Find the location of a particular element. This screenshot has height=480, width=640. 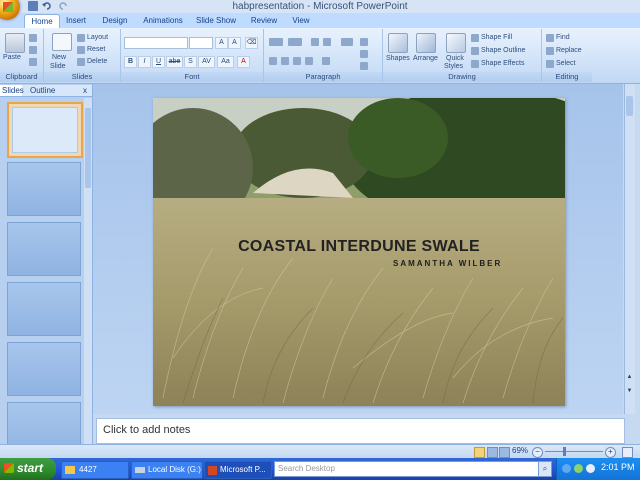

slide-subtitle: SAMANTHA WILBER is located at coordinates (447, 263).